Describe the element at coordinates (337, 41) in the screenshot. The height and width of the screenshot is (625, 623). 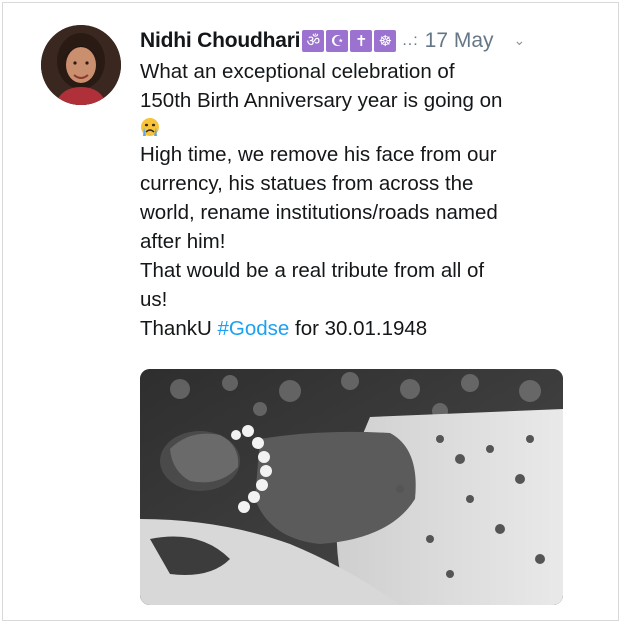
I see `crescent-star-icon: ☪` at that location.